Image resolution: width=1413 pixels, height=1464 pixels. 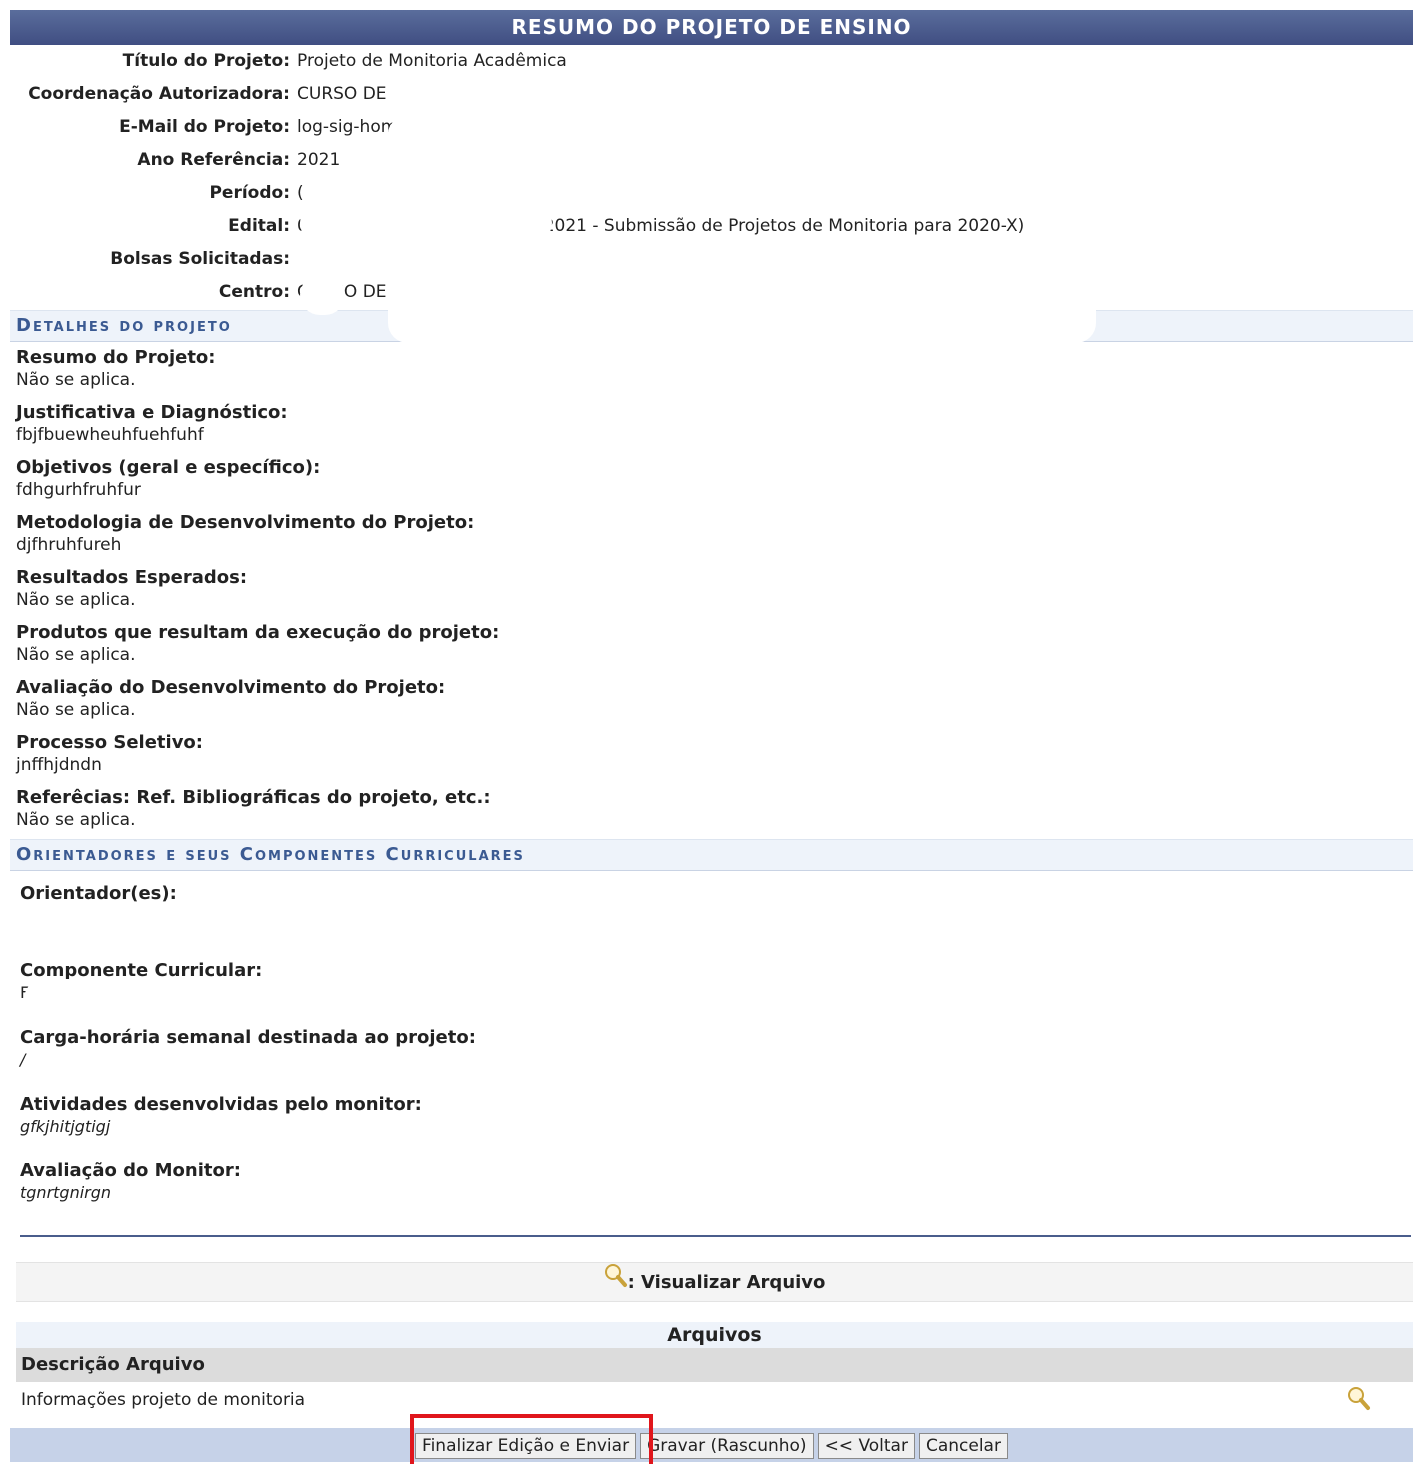 What do you see at coordinates (59, 765) in the screenshot?
I see `detail-value: jnffhjdndn` at bounding box center [59, 765].